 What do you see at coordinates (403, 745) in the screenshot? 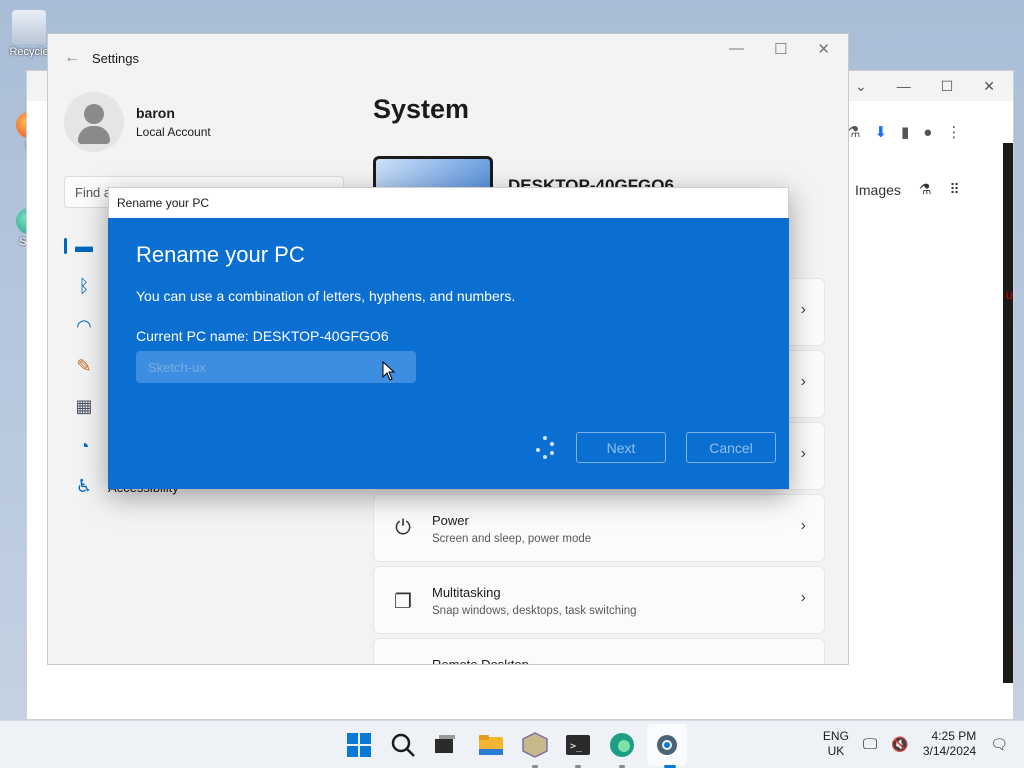
I see `search-icon` at bounding box center [403, 745].